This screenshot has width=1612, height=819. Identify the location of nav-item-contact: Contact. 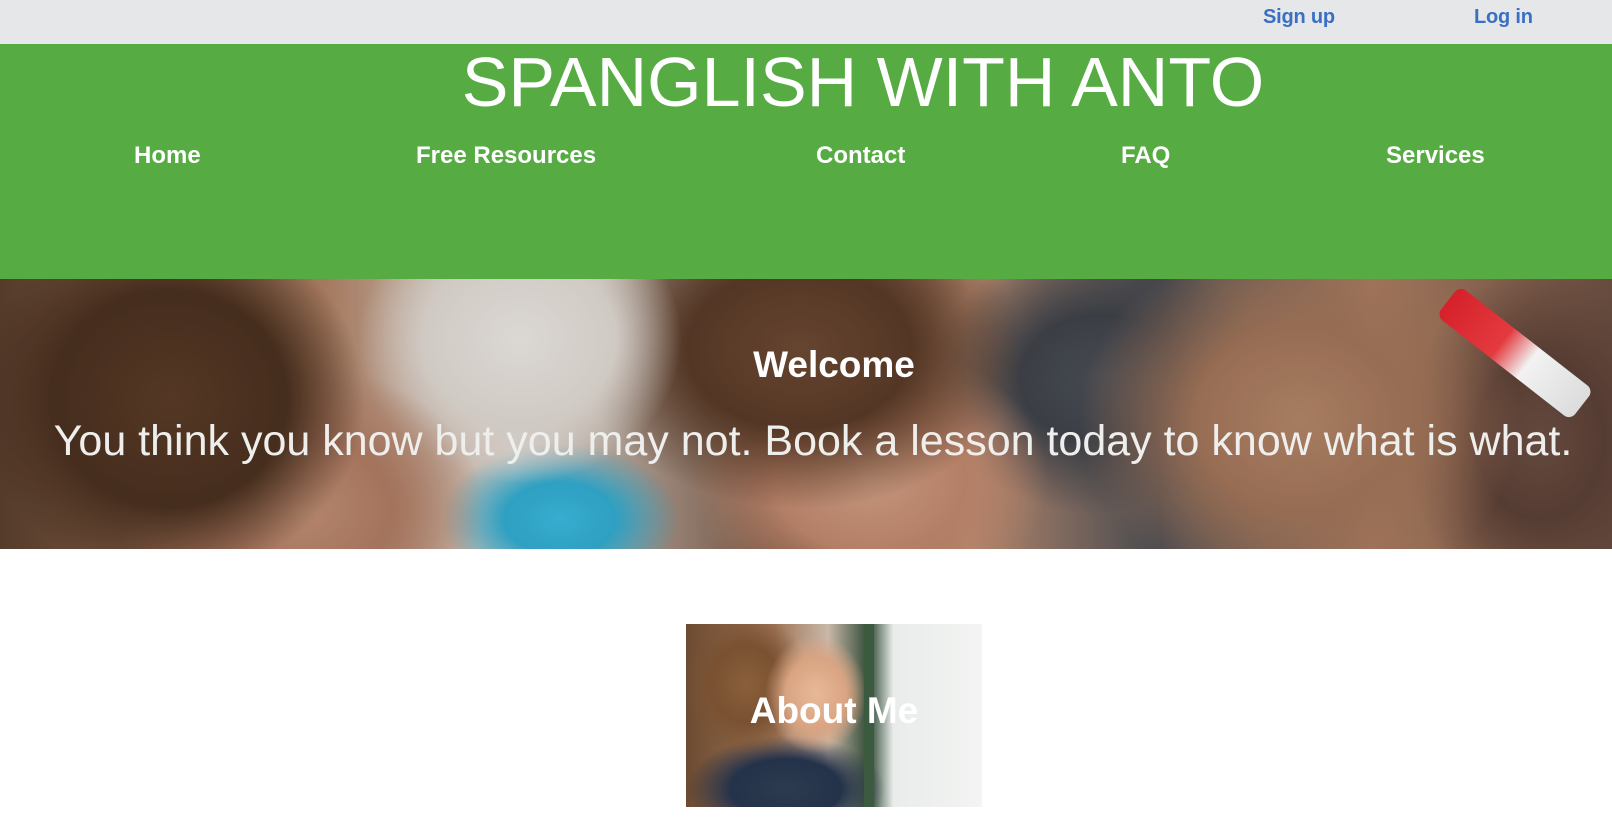
(860, 156).